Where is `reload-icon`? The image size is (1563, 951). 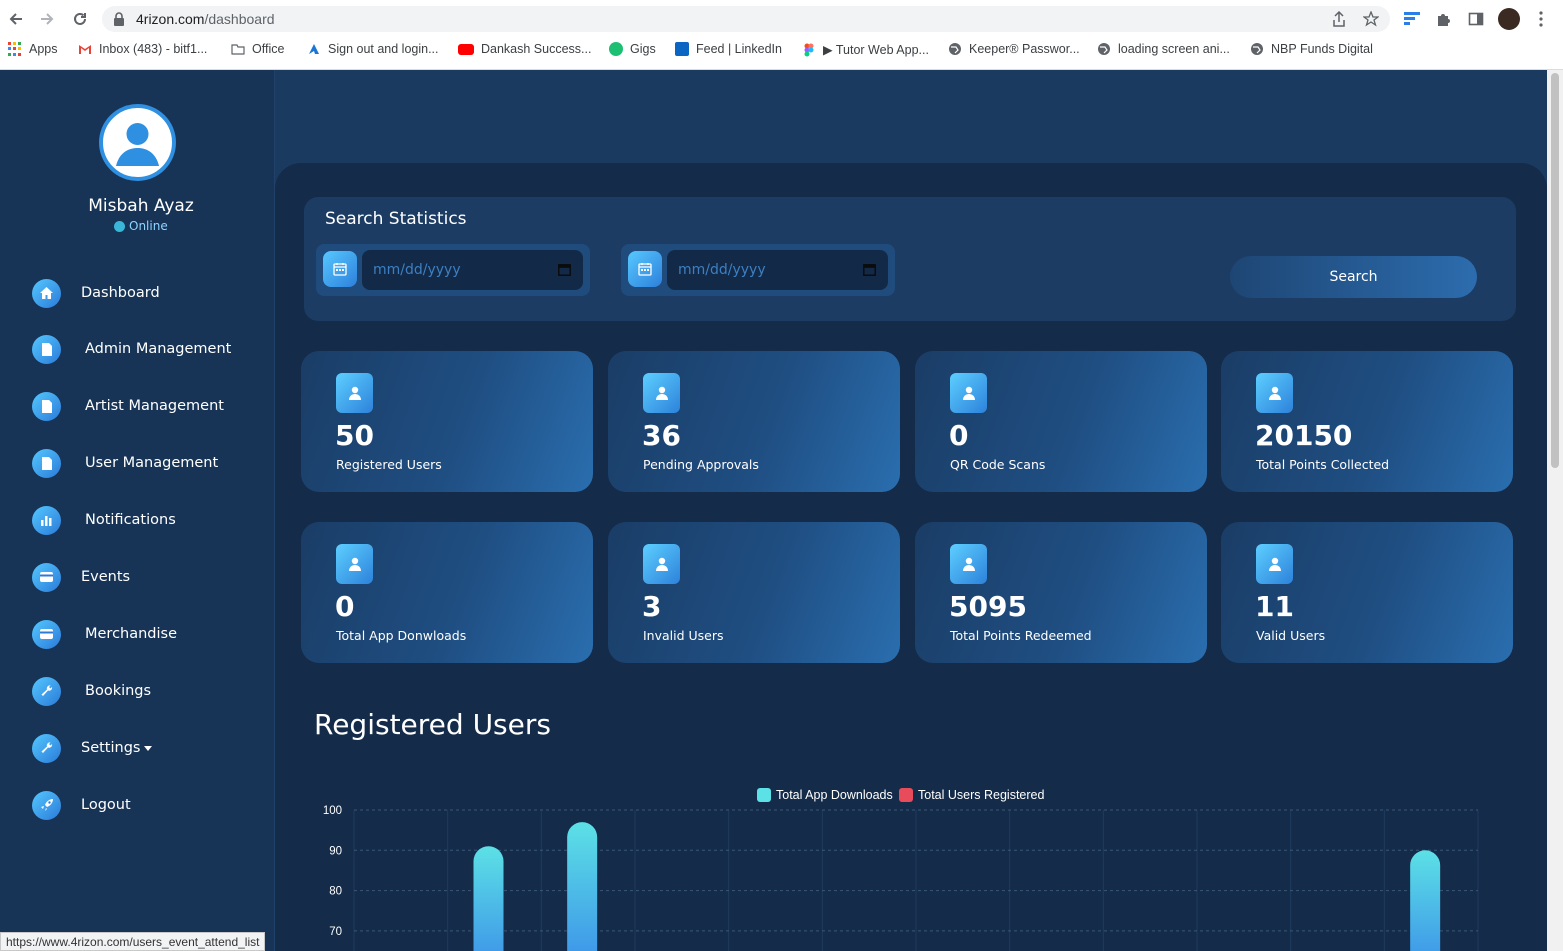
reload-icon is located at coordinates (80, 19).